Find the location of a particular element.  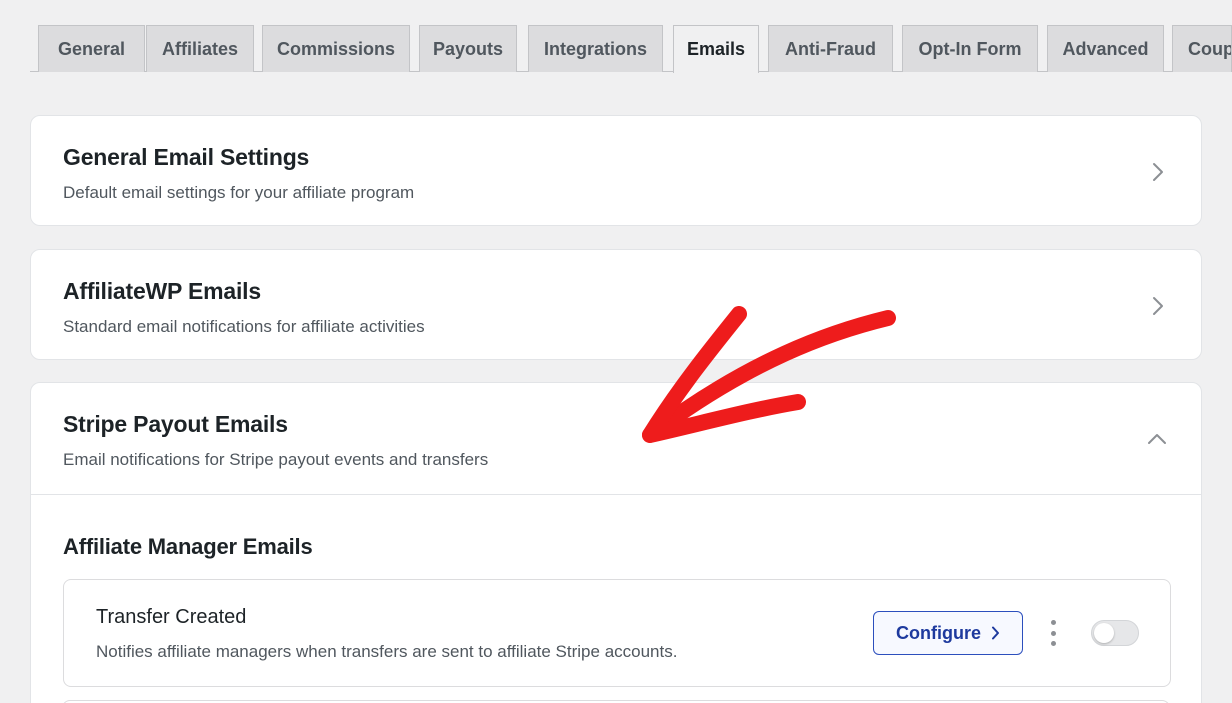

configure-button: Configure is located at coordinates (948, 633).